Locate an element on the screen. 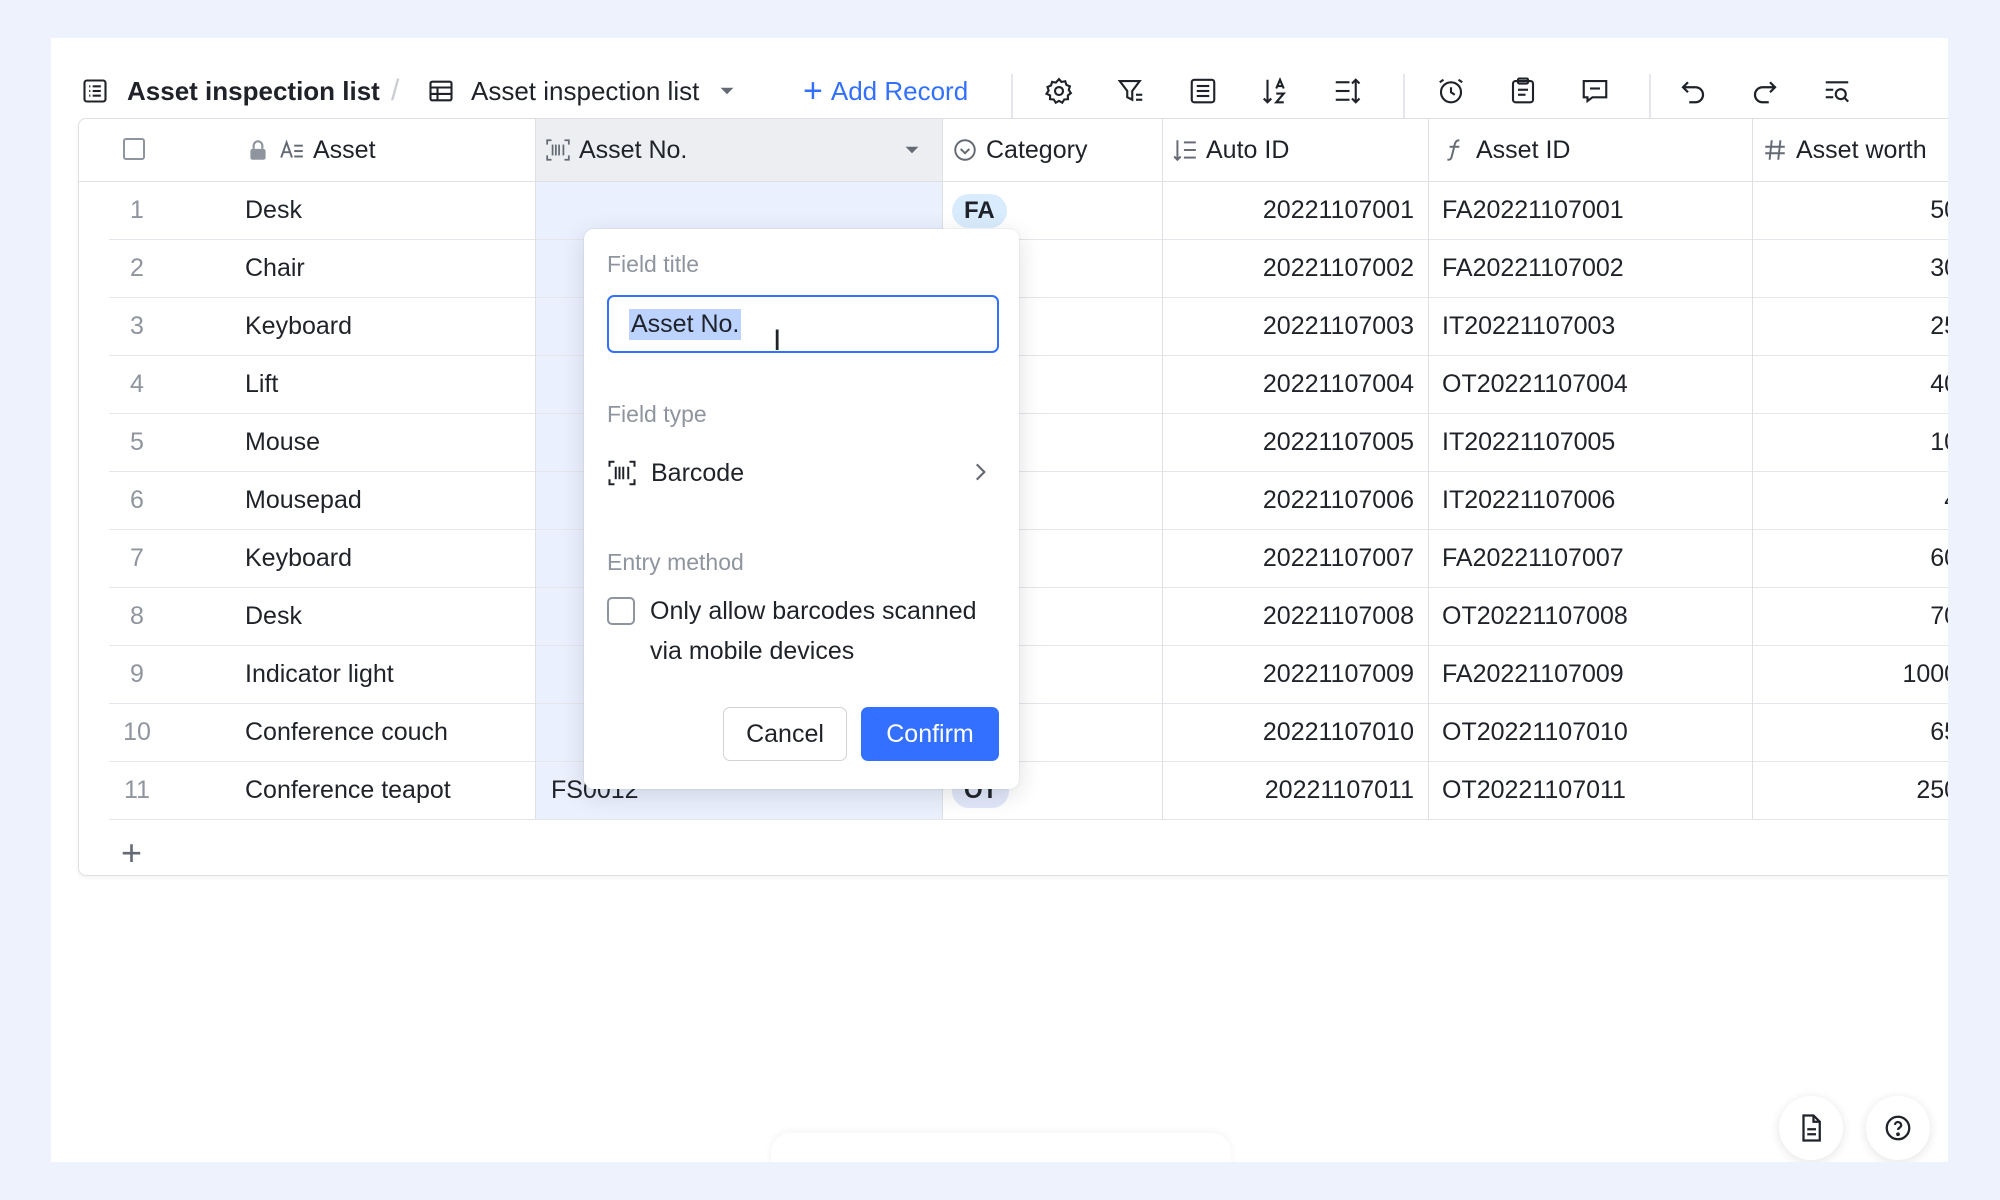 The height and width of the screenshot is (1200, 2000). cell-asset-worth: 650 is located at coordinates (1850, 732).